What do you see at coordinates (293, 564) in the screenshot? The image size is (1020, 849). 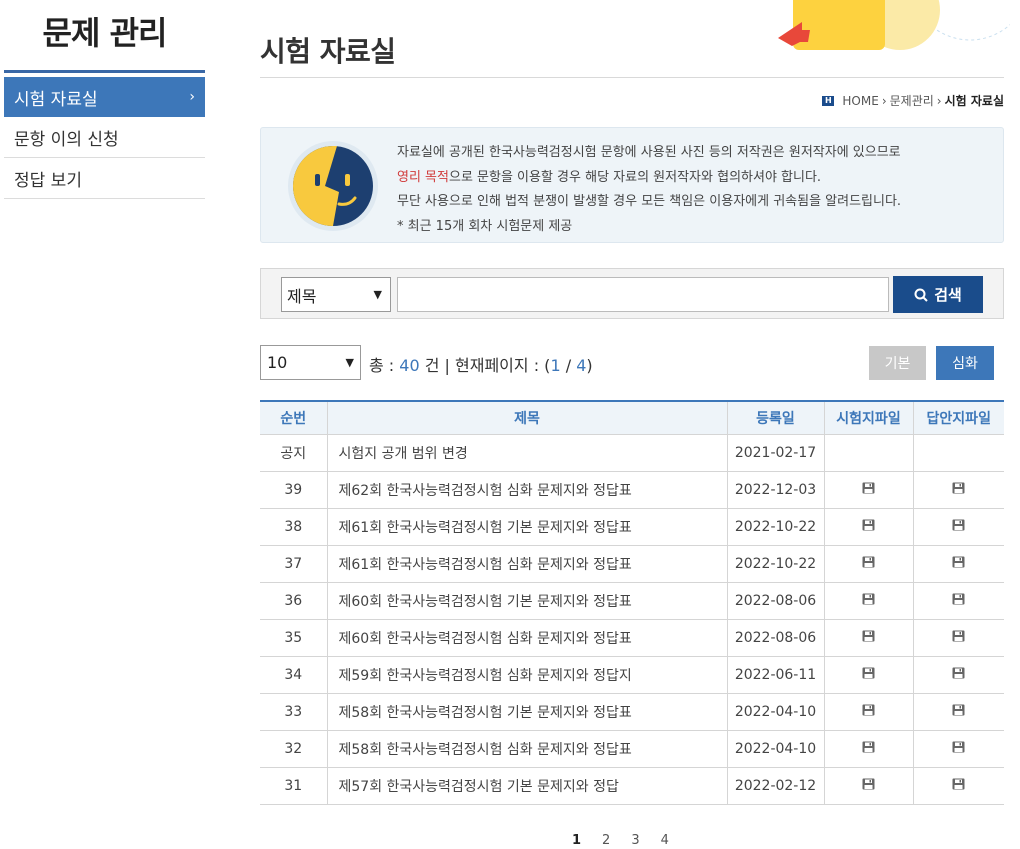 I see `cell-number: 37` at bounding box center [293, 564].